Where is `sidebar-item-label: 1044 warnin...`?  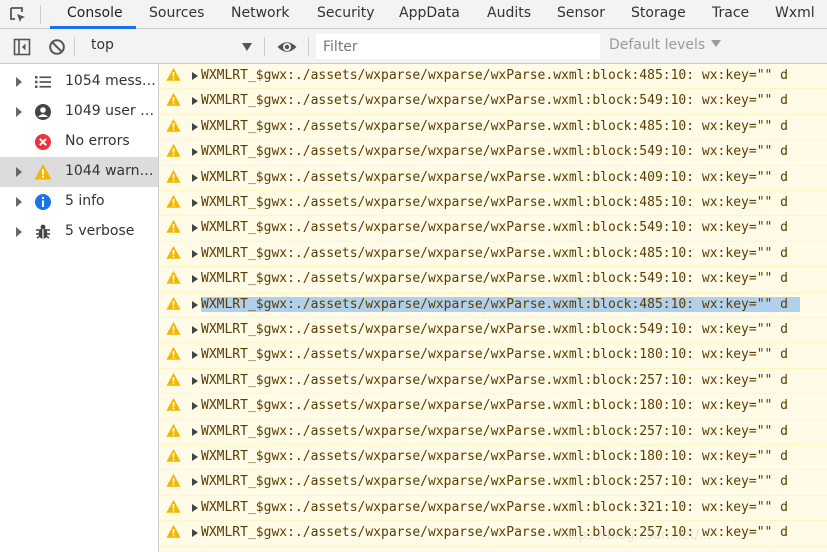
sidebar-item-label: 1044 warnin... is located at coordinates (111, 171).